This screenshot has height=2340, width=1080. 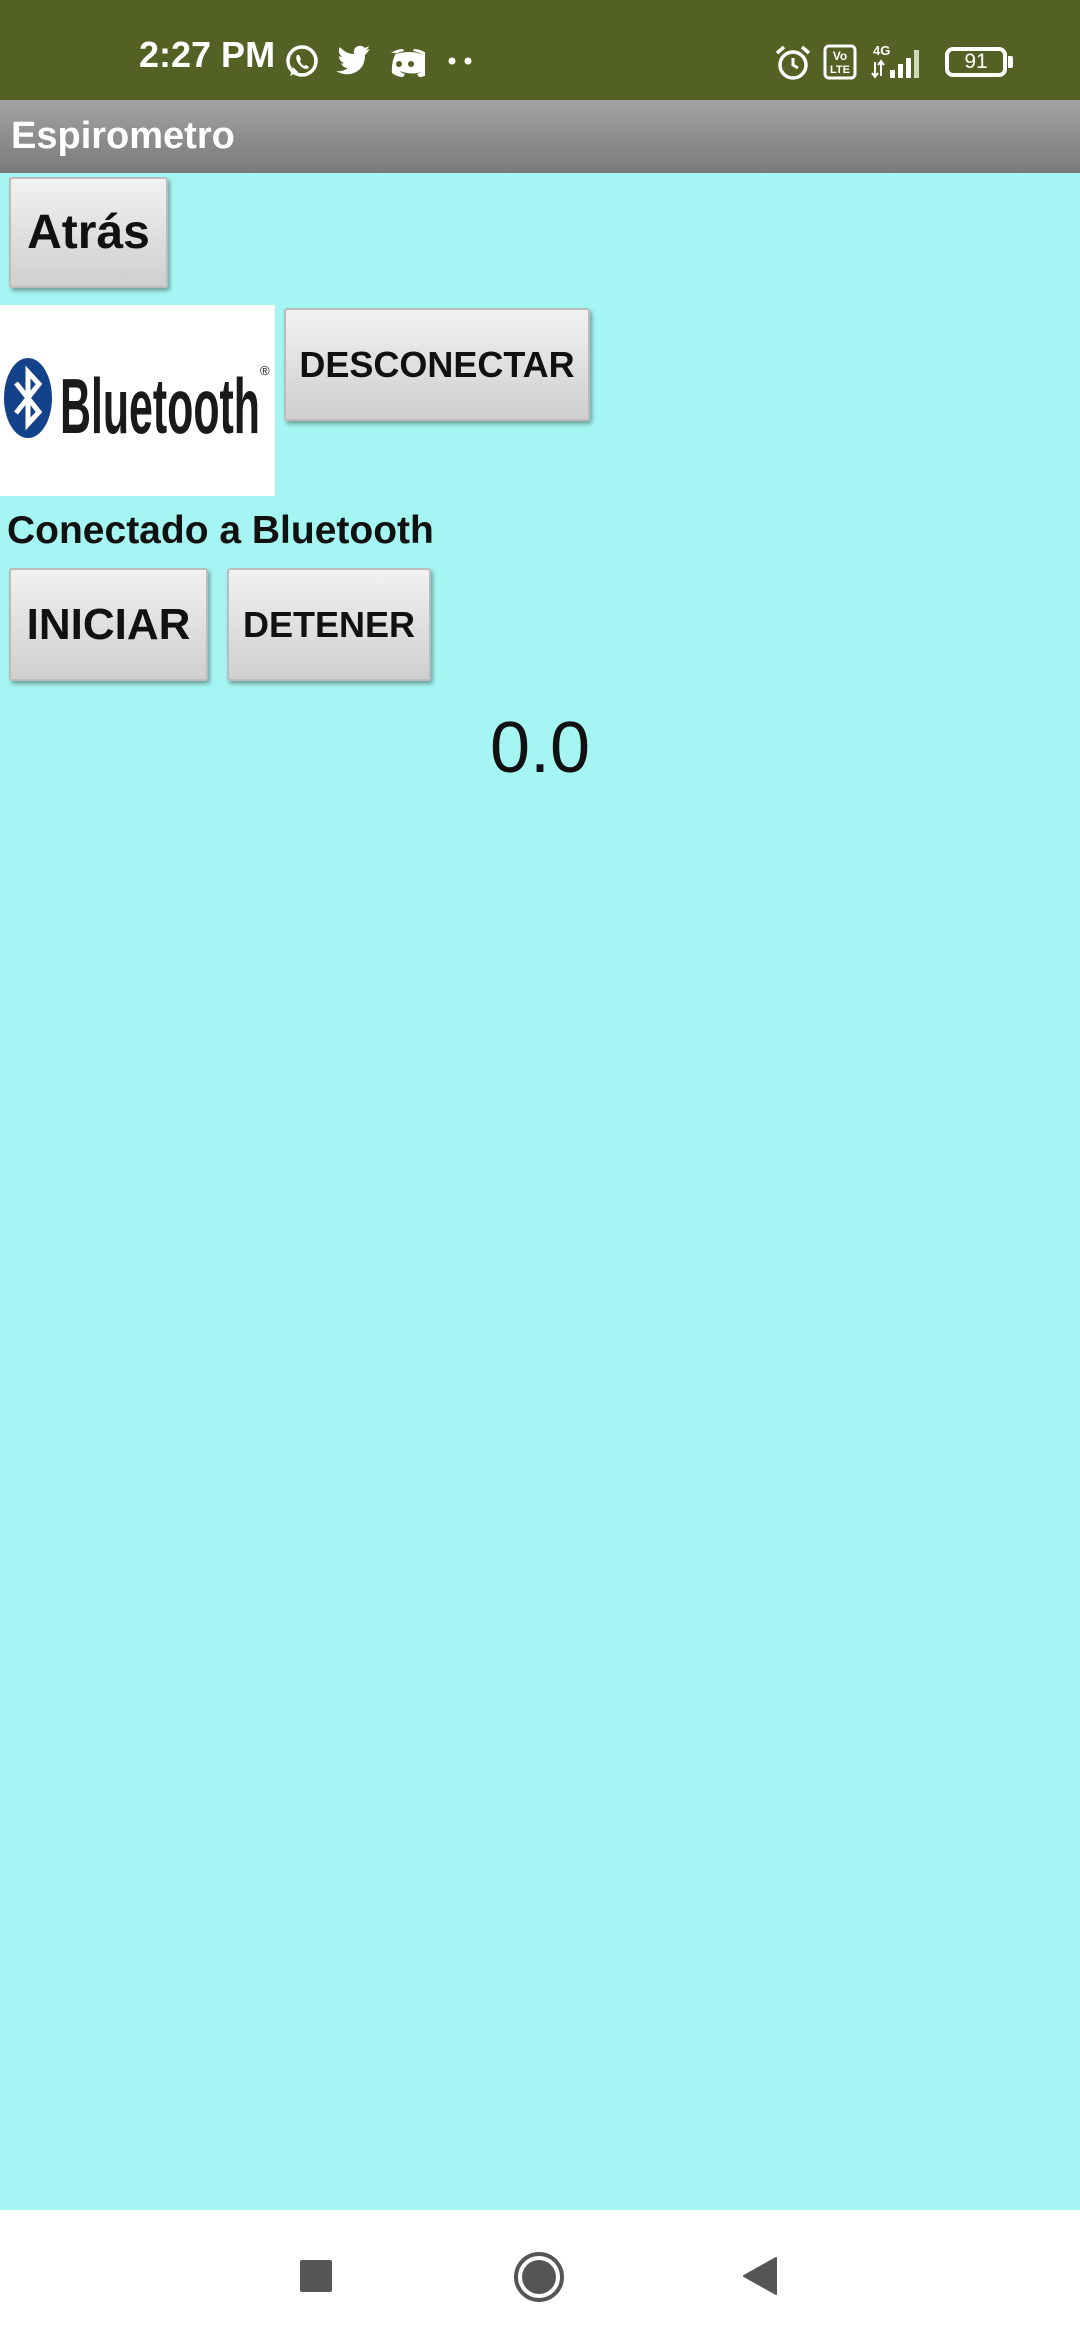 What do you see at coordinates (1010, 62) in the screenshot?
I see `battery-cap` at bounding box center [1010, 62].